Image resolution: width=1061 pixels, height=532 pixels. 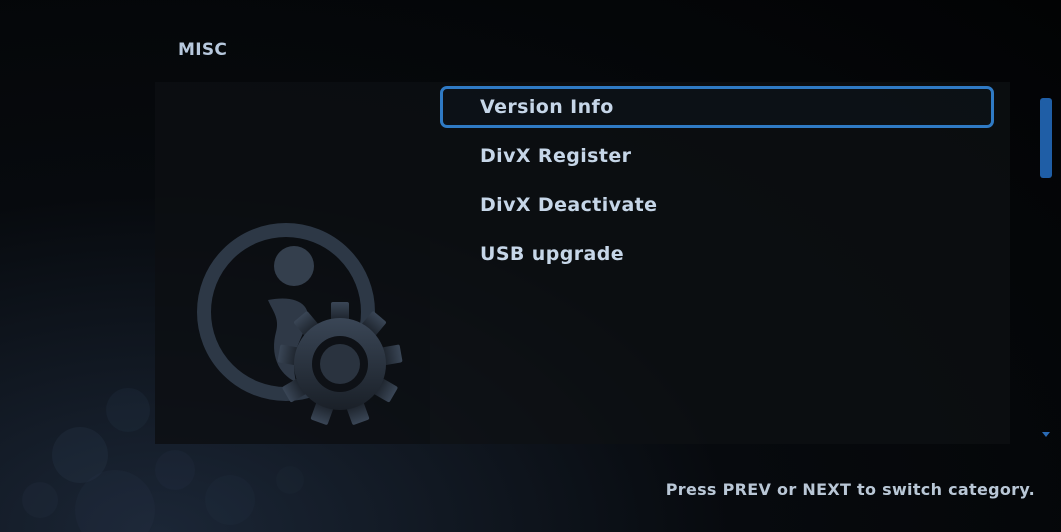 What do you see at coordinates (203, 50) in the screenshot?
I see `category-title: MISC` at bounding box center [203, 50].